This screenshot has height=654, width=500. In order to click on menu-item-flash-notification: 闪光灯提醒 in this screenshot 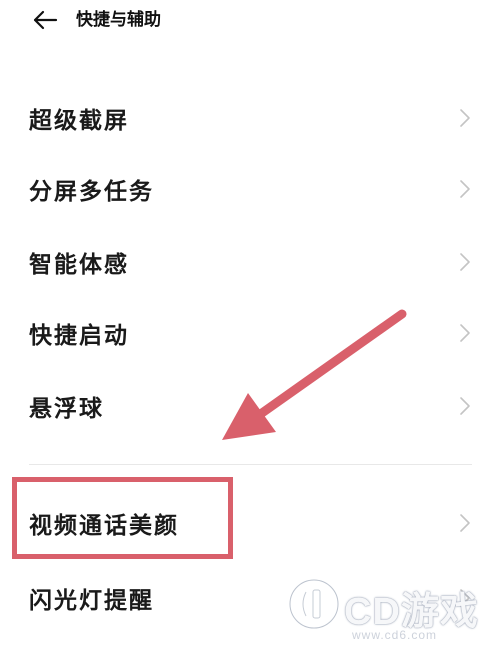, I will do `click(250, 598)`.